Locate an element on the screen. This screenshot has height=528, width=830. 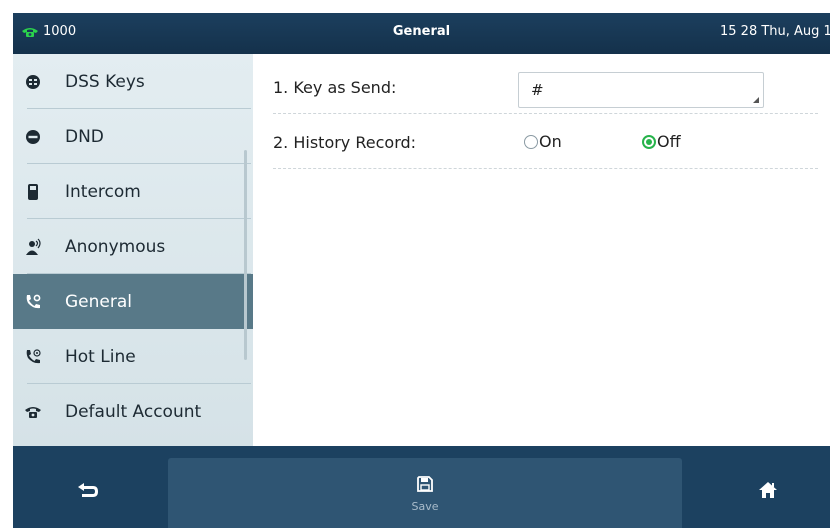
date-time: 15 28 Thu, Aug 1 is located at coordinates (775, 31).